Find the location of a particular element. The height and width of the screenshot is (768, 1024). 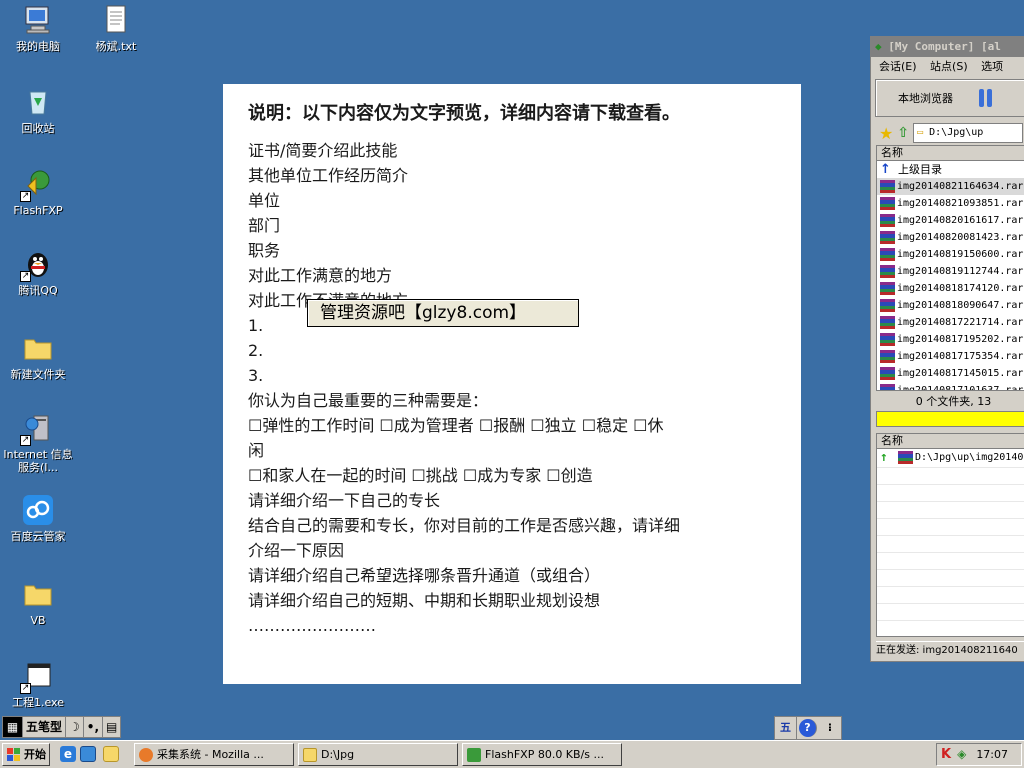

folder-icon: ▭ is located at coordinates (920, 132).